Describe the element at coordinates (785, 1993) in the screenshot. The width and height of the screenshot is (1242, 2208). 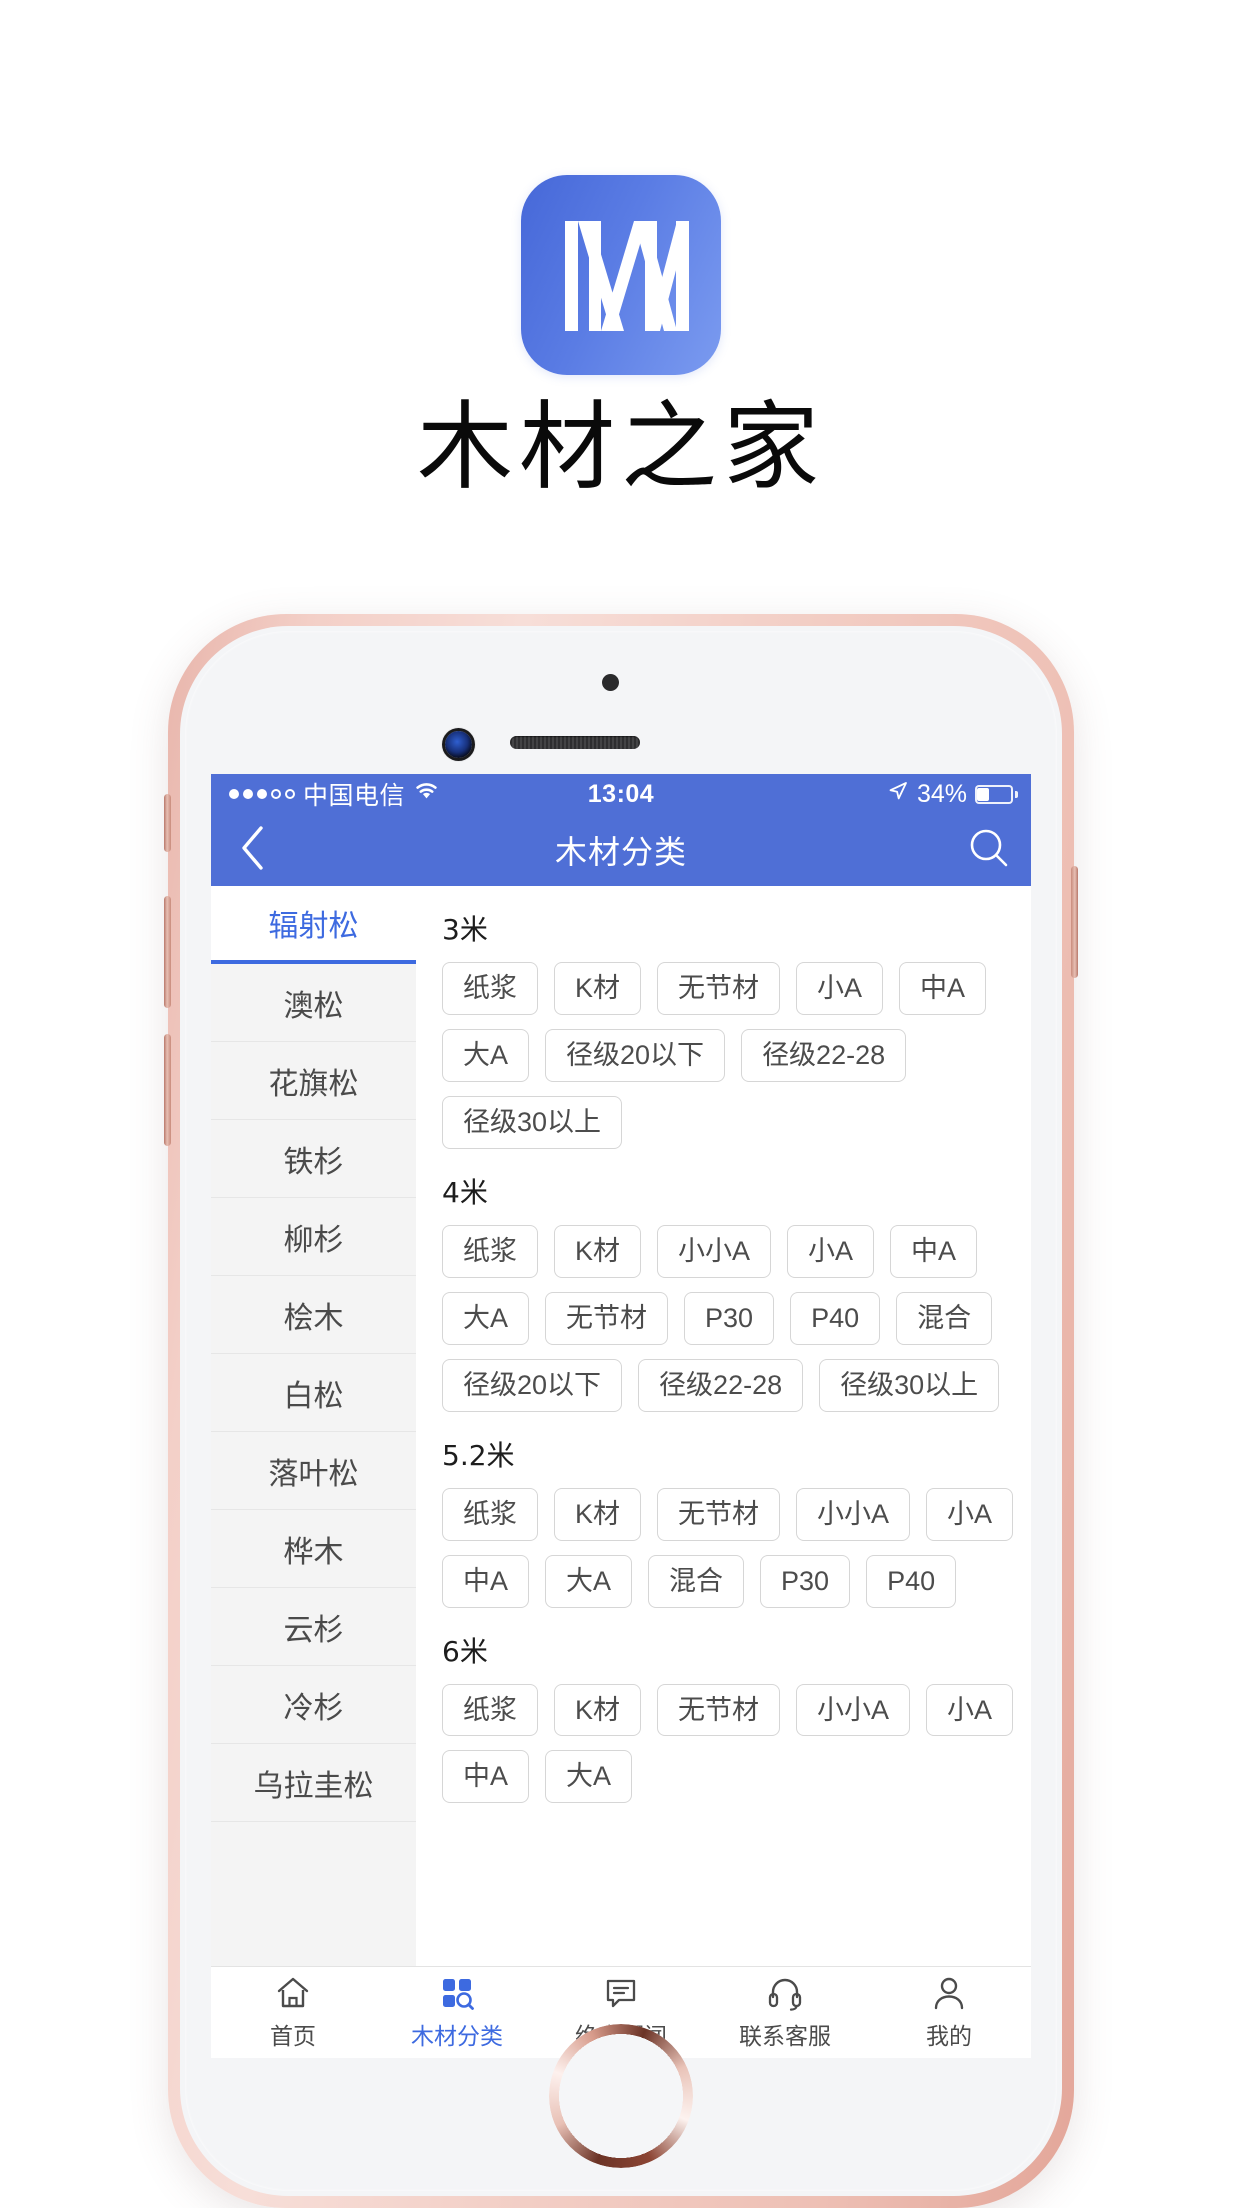
I see `headset-icon` at that location.